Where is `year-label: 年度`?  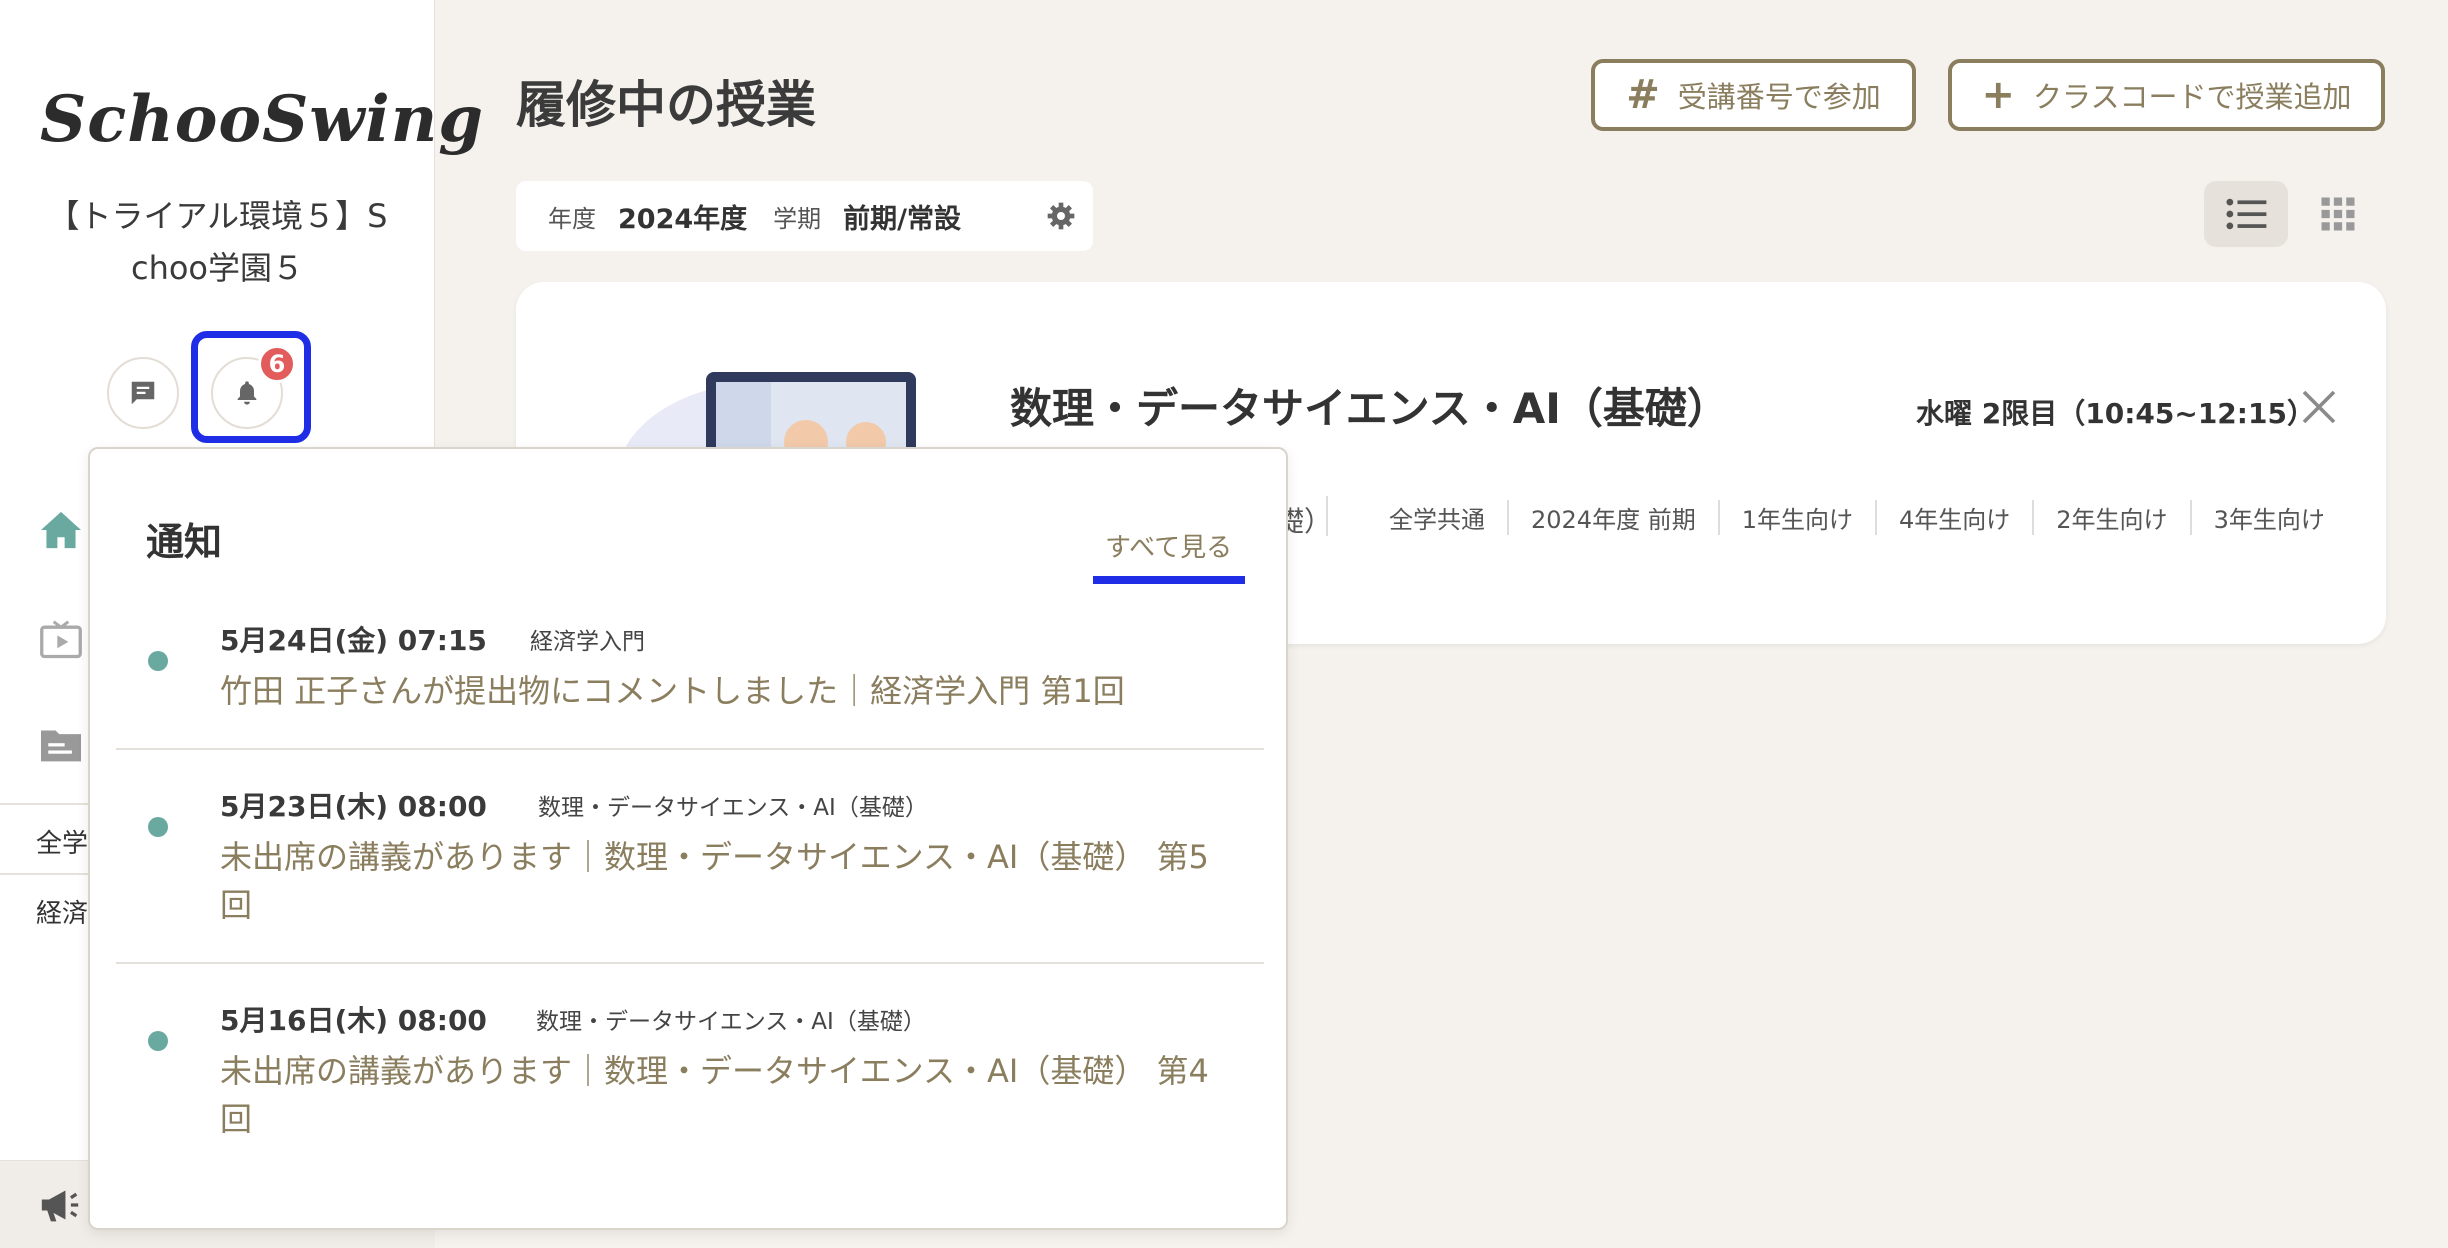 year-label: 年度 is located at coordinates (572, 218).